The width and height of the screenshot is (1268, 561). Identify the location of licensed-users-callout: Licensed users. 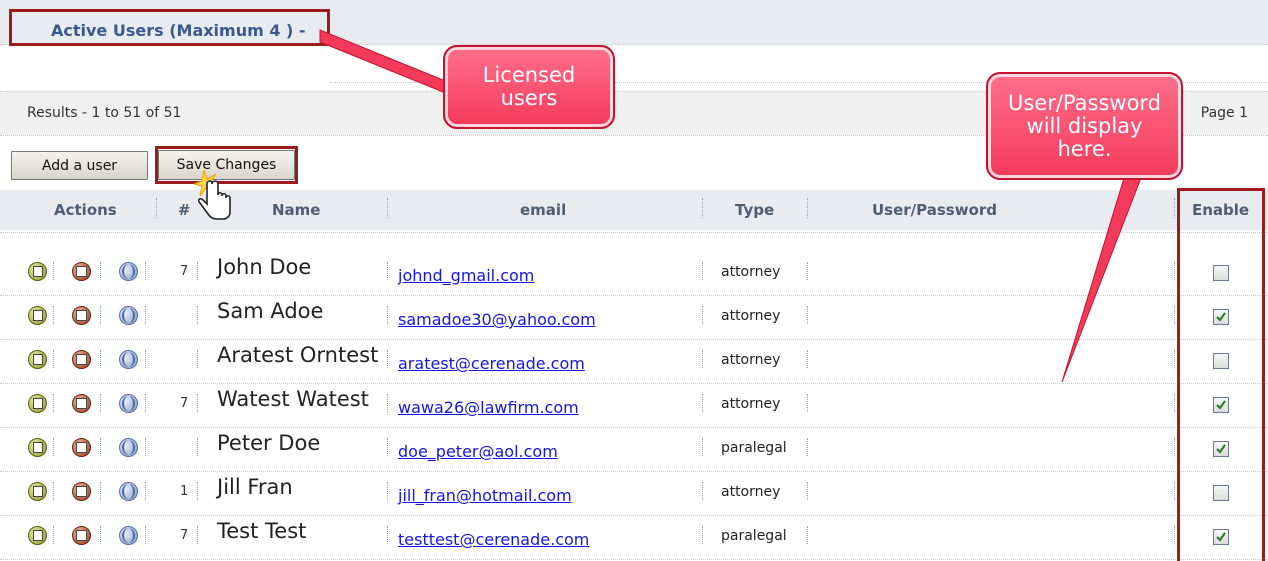
(529, 87).